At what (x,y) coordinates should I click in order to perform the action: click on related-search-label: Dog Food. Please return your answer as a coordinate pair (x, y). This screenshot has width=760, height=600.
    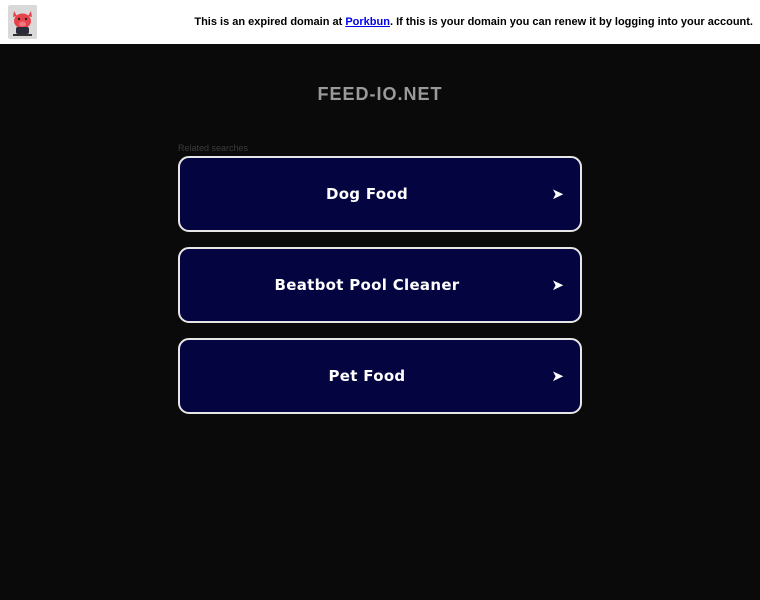
    Looking at the image, I should click on (367, 194).